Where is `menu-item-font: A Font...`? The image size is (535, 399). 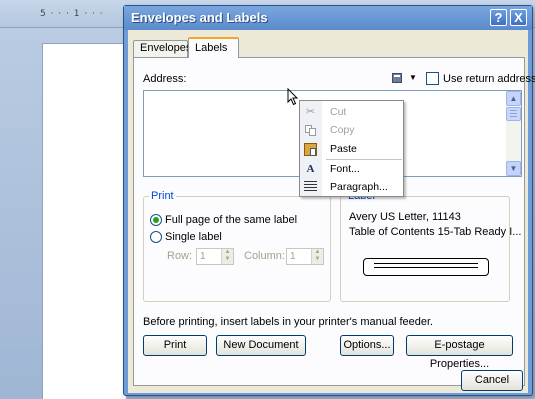
menu-item-font: A Font... is located at coordinates (351, 169).